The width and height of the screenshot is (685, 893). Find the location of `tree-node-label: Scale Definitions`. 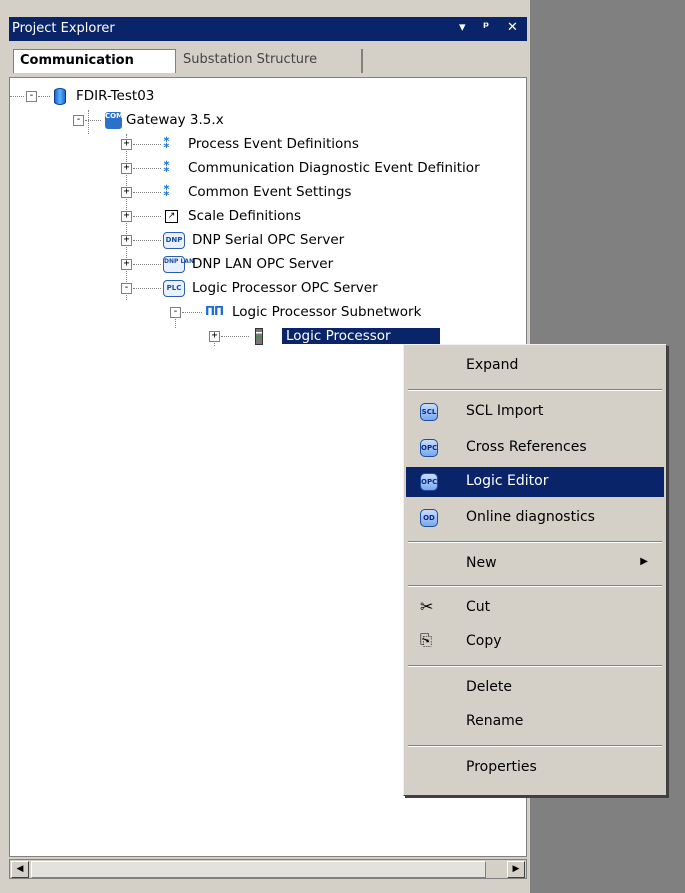

tree-node-label: Scale Definitions is located at coordinates (245, 216).